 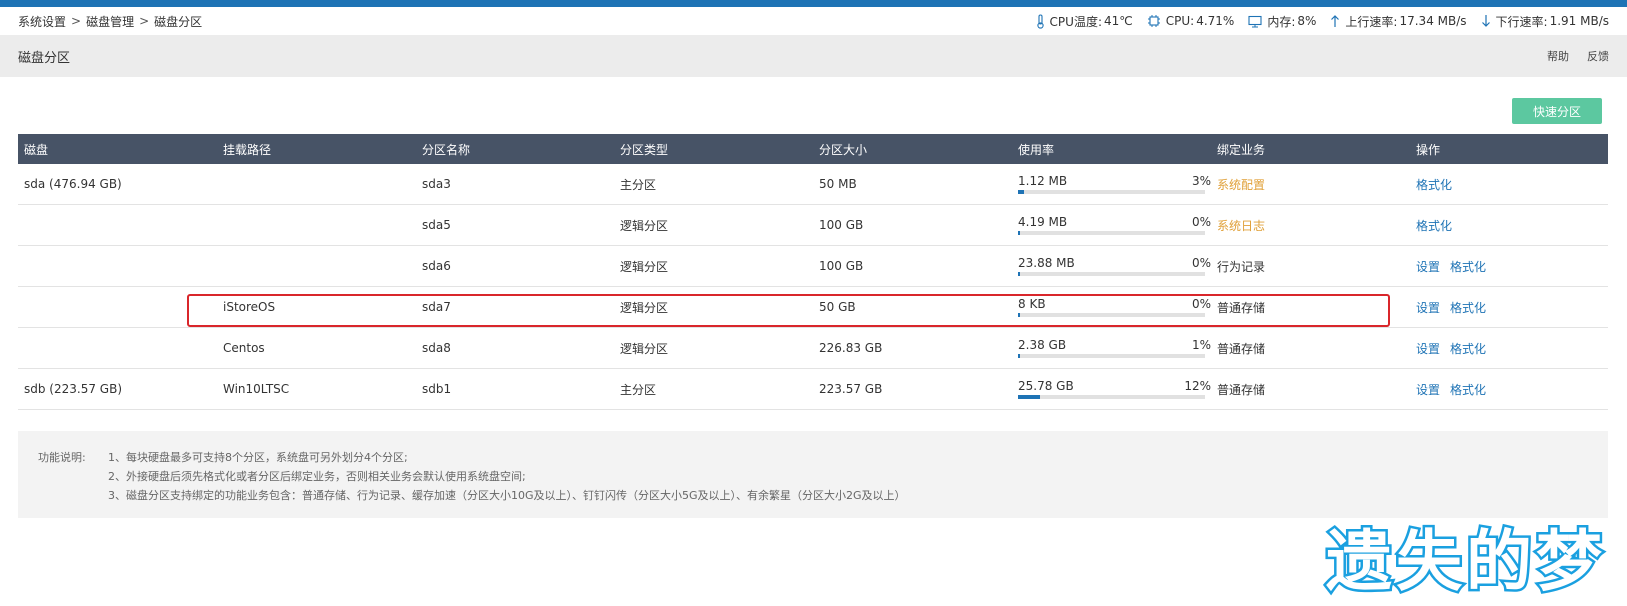 I want to click on column-header-partition-size: 分区大小, so click(x=843, y=149).